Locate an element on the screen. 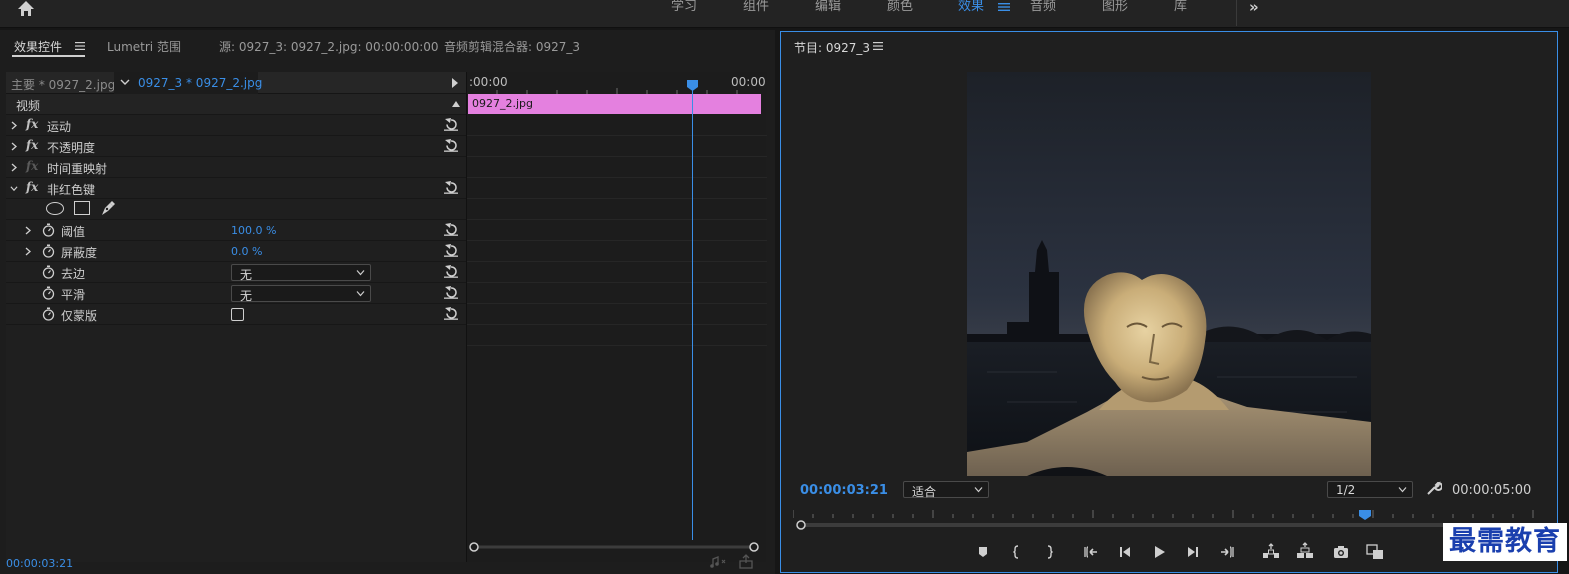  workspace-tab-5: 音频 is located at coordinates (1043, 8).